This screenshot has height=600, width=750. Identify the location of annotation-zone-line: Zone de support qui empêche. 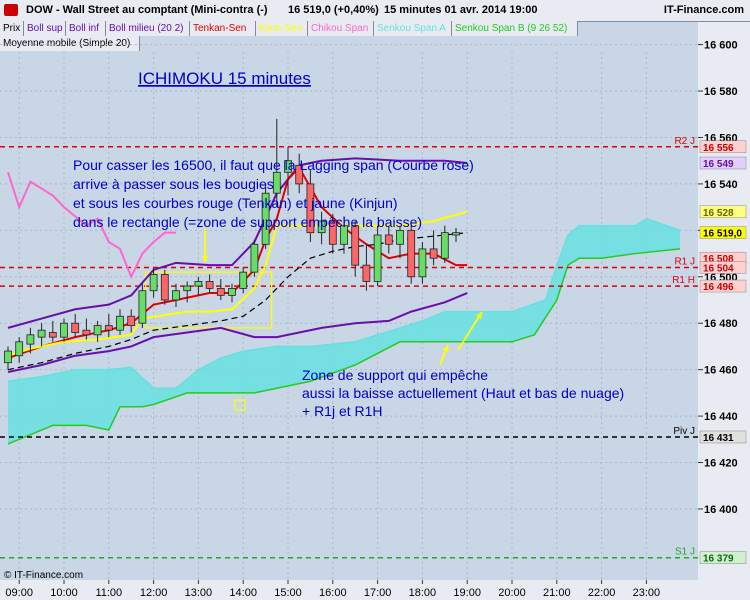
(395, 375).